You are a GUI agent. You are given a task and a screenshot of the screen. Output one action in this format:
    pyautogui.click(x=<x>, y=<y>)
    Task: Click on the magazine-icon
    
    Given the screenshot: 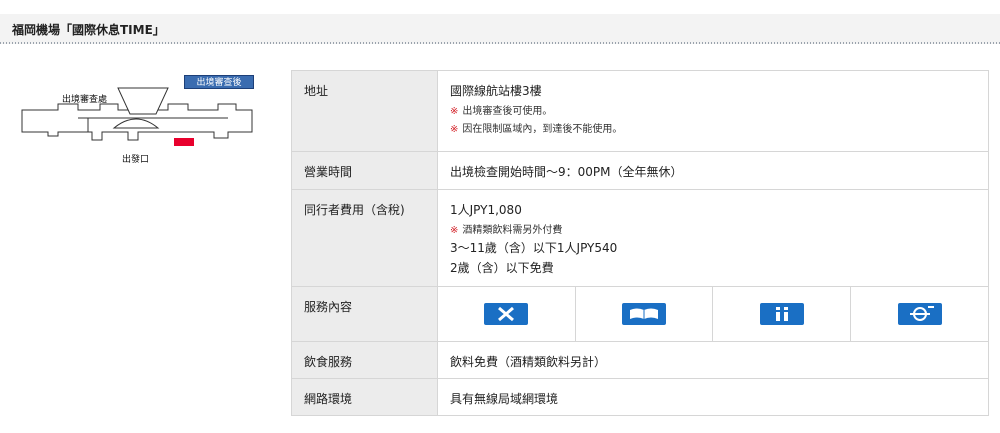 What is the action you would take?
    pyautogui.click(x=644, y=314)
    